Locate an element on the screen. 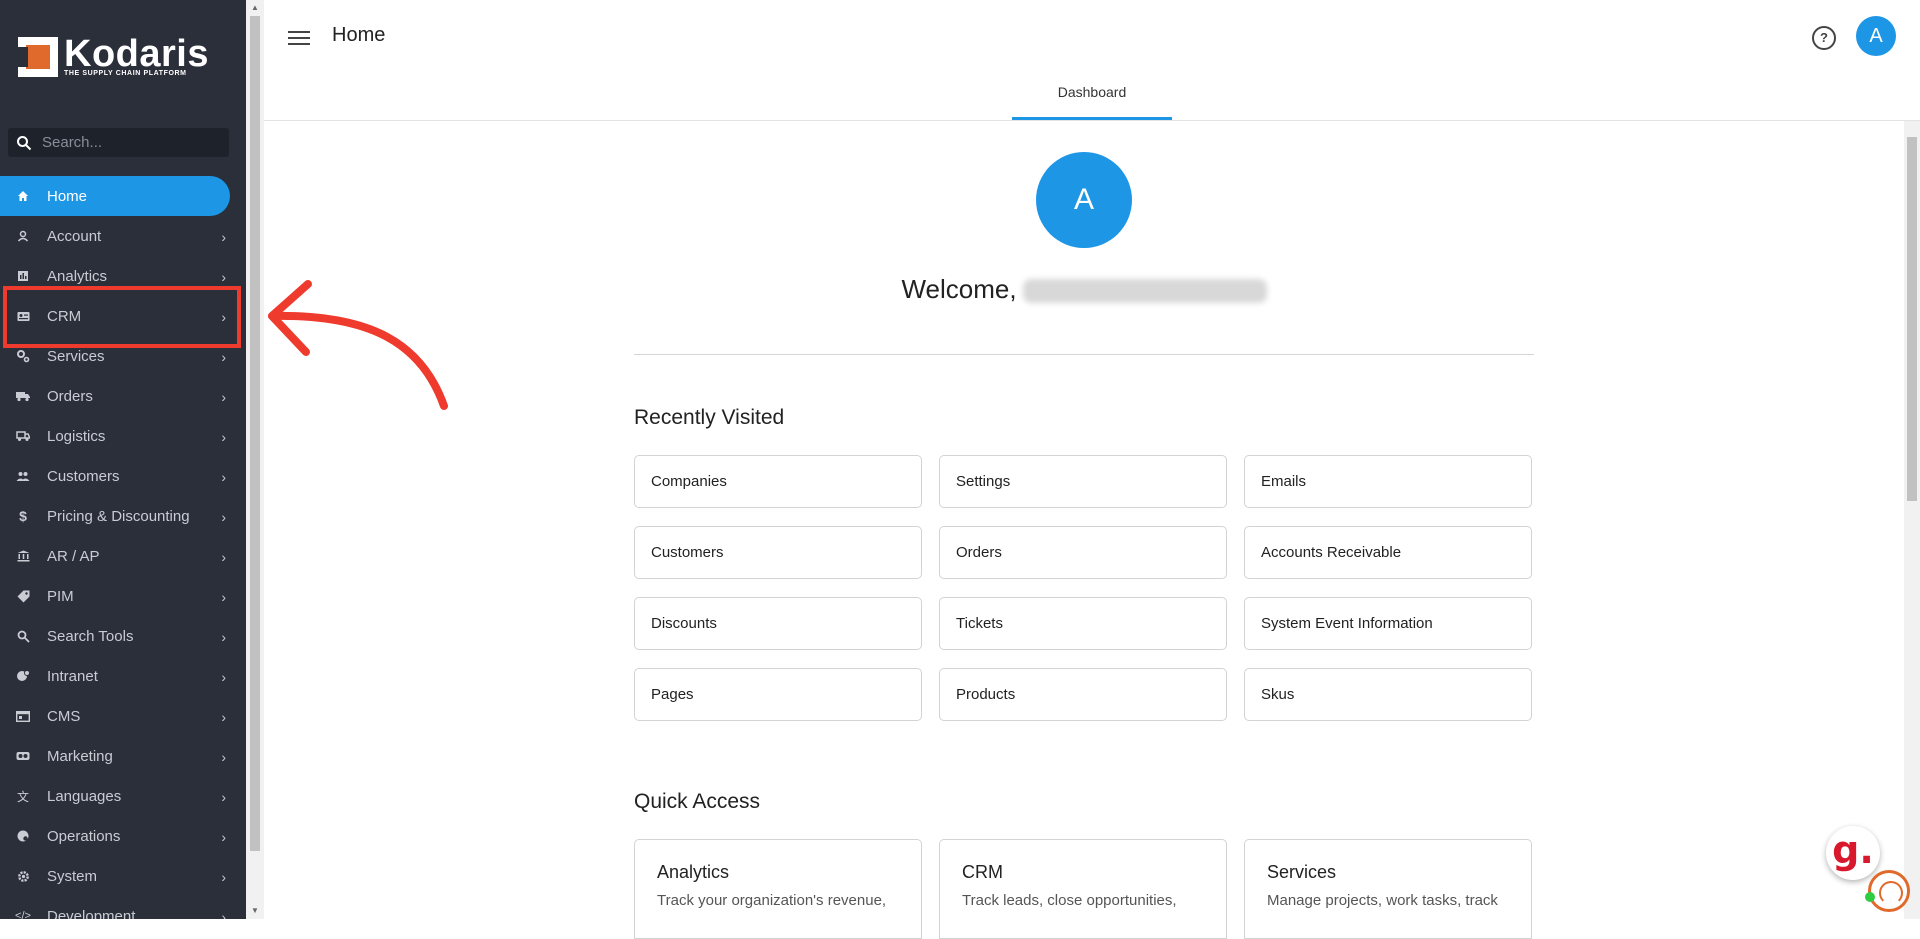 The height and width of the screenshot is (939, 1920). recent-card-accounts-receivable: Accounts Receivable is located at coordinates (1388, 552).